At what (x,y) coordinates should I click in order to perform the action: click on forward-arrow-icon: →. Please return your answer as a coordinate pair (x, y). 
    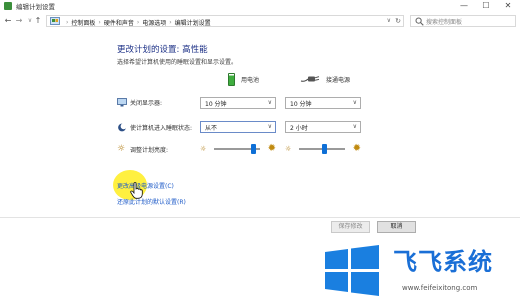
    Looking at the image, I should click on (19, 21).